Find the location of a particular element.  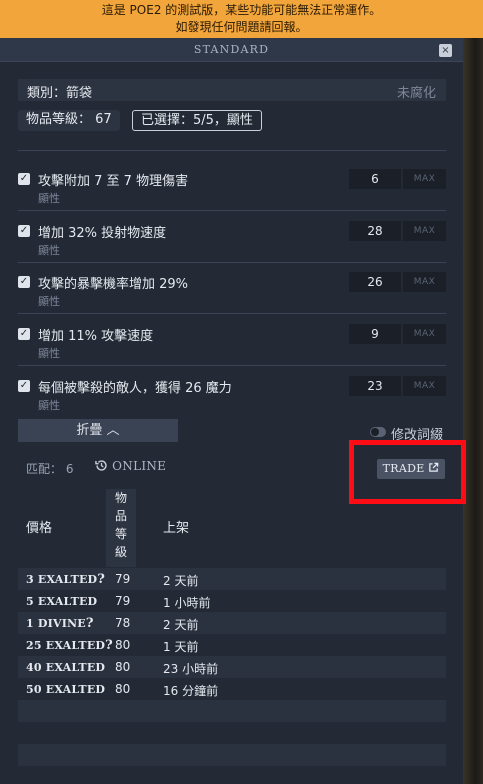

table-row: 40 EXALTED 80 23 小時前 is located at coordinates (232, 667).